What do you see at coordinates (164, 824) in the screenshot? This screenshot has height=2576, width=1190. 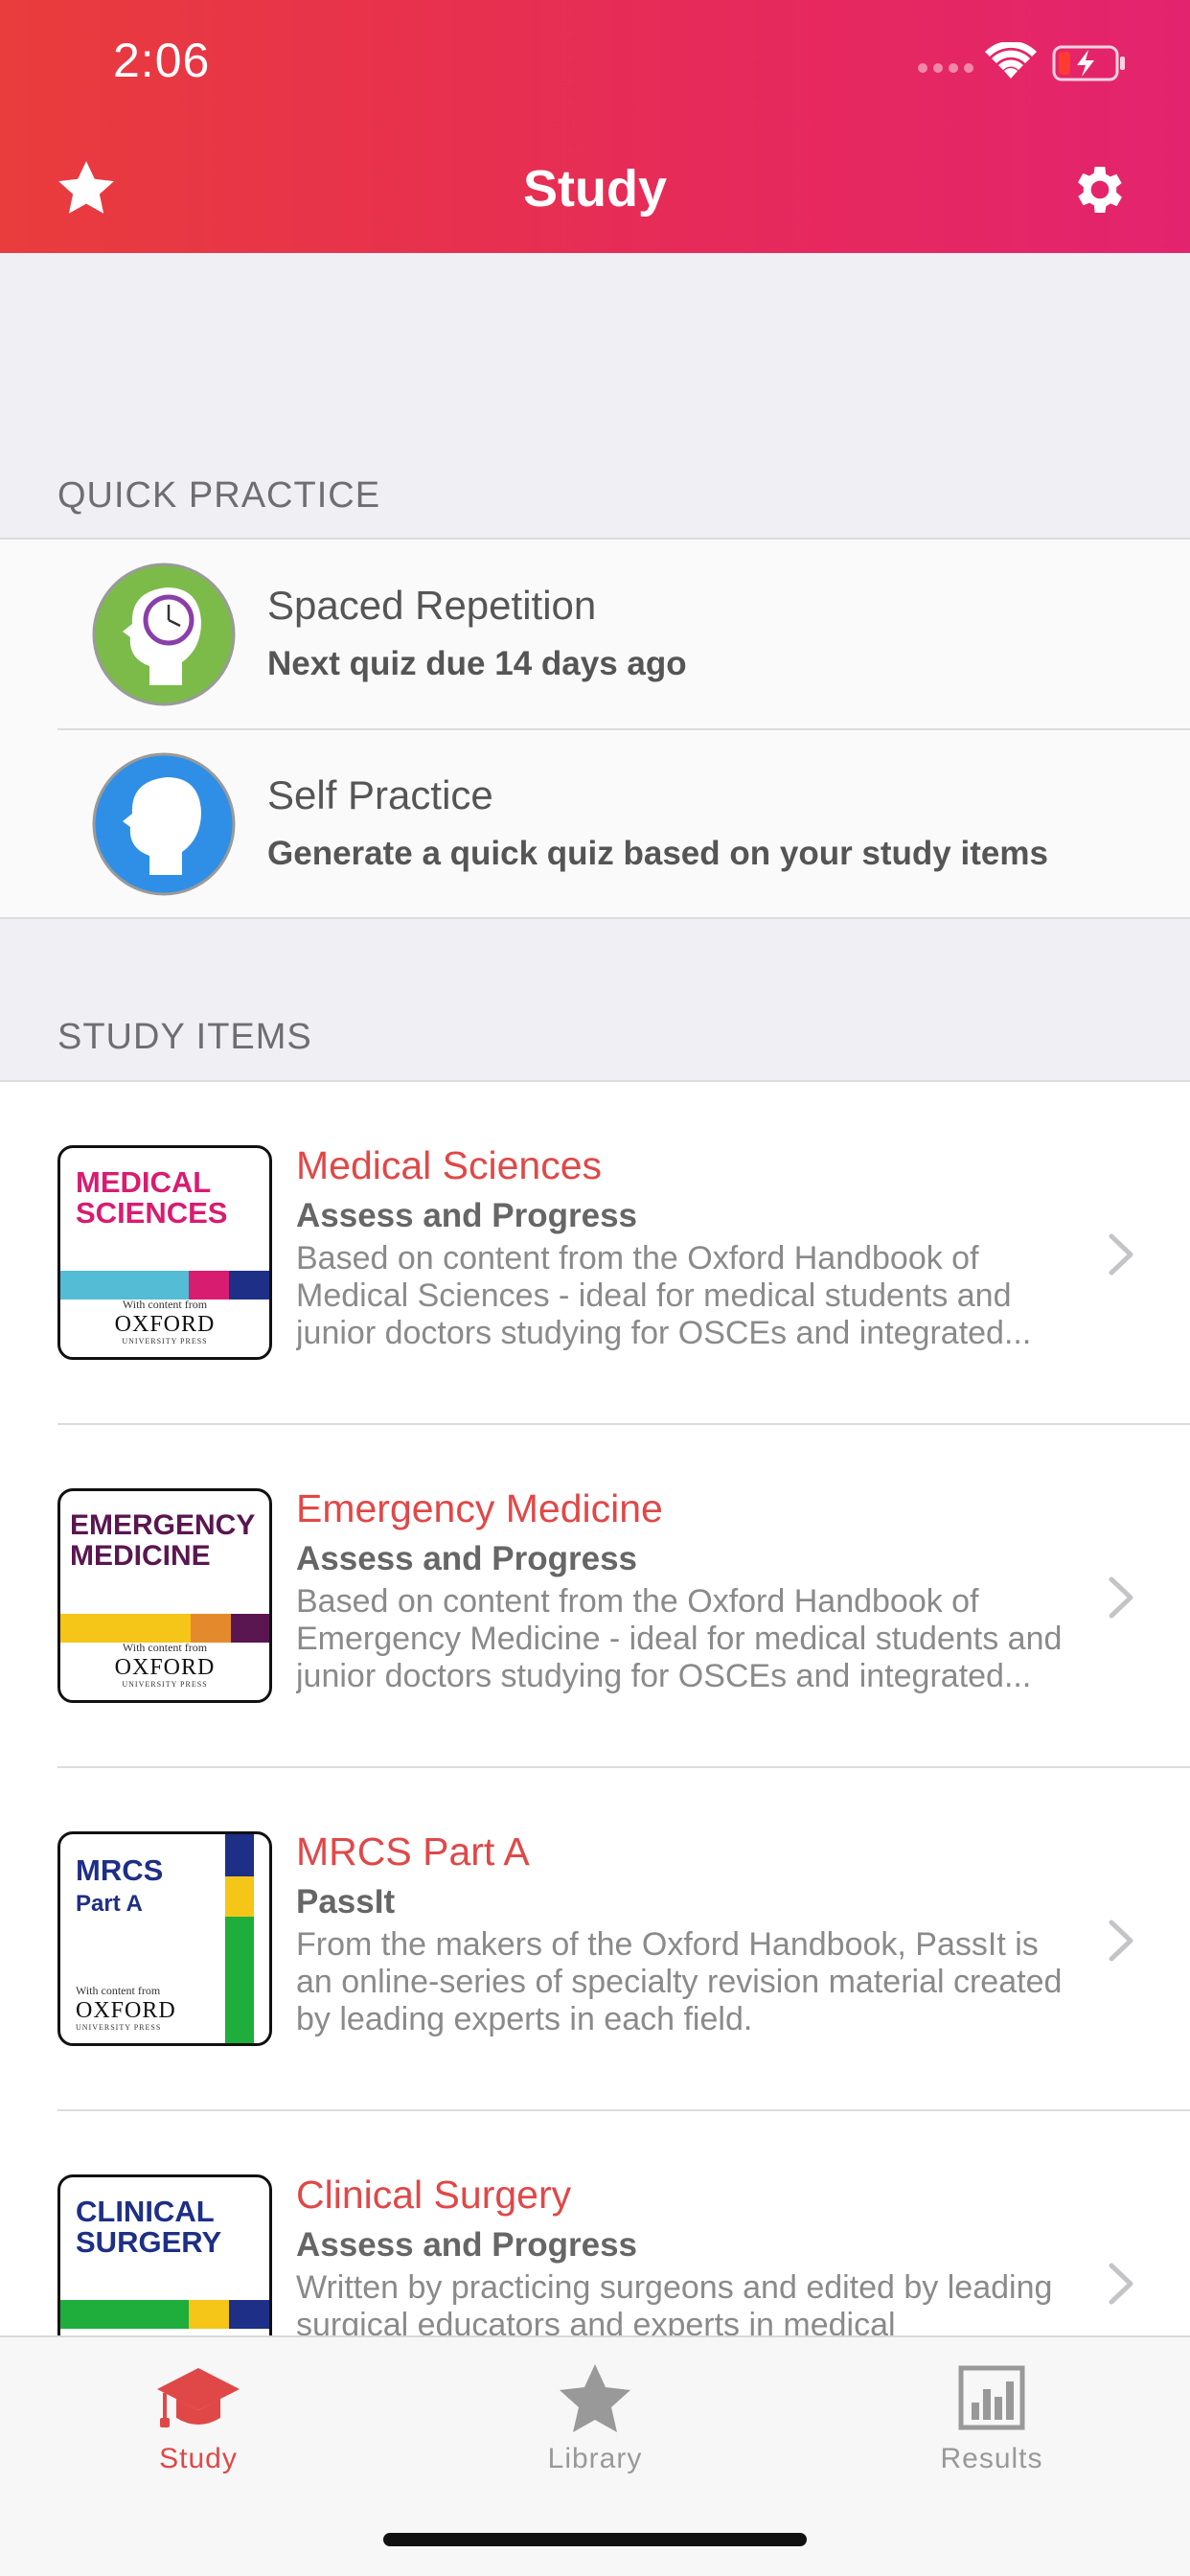 I see `head-icon` at bounding box center [164, 824].